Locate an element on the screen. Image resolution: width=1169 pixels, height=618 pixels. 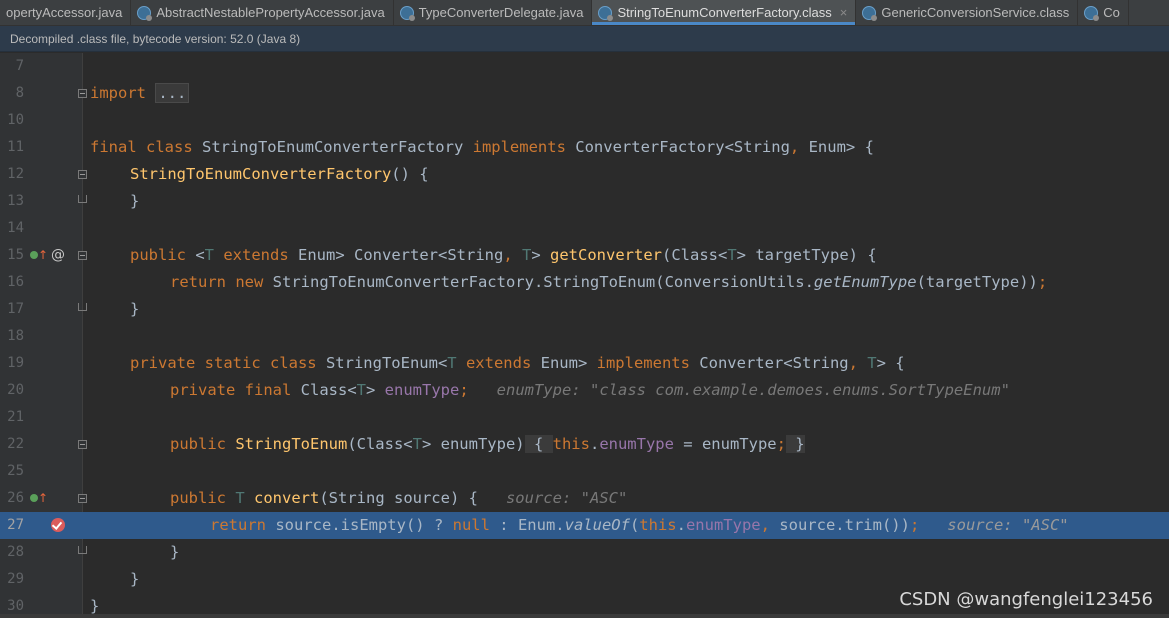
code-text: StringToEnumConverterFactory() { is located at coordinates (279, 174).